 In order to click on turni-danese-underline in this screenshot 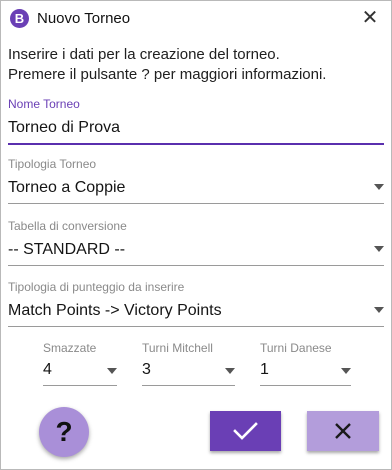, I will do `click(305, 385)`.